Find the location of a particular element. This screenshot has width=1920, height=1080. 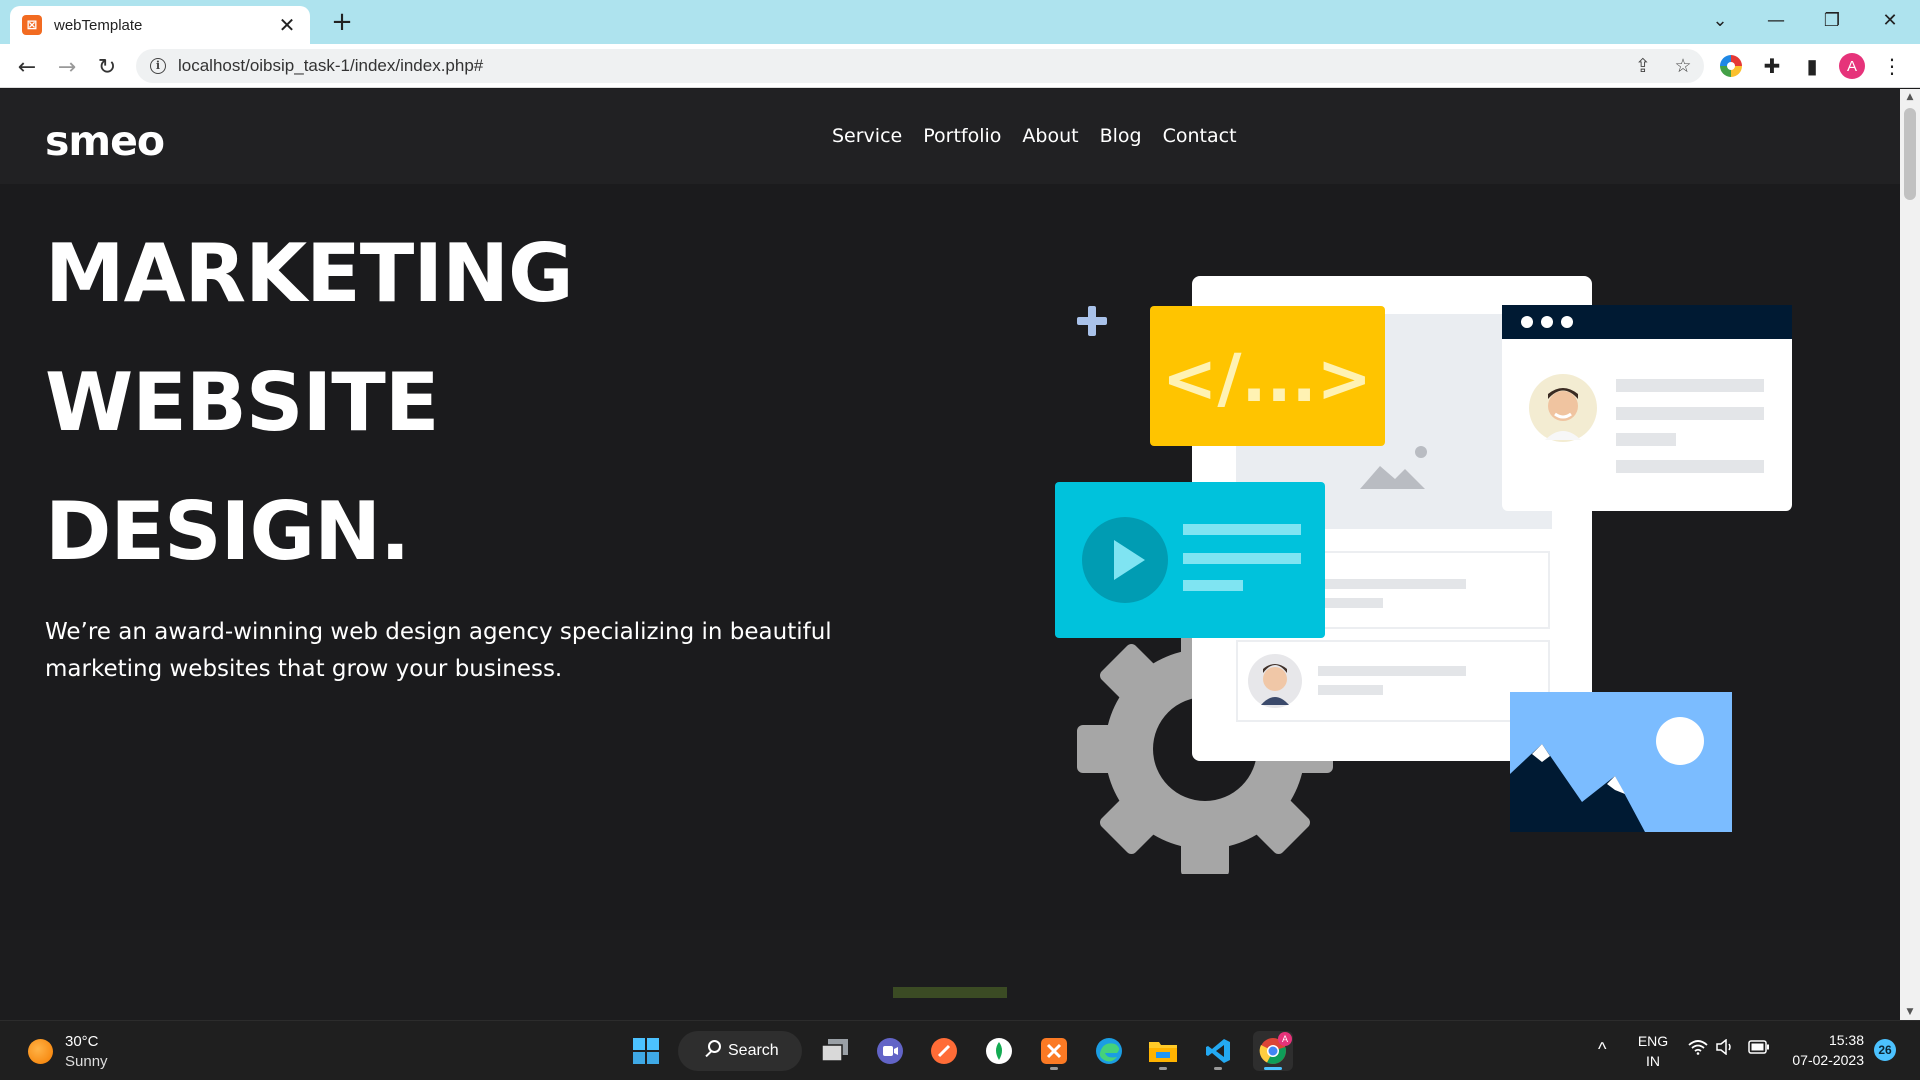

wifi-icon is located at coordinates (1698, 1049).